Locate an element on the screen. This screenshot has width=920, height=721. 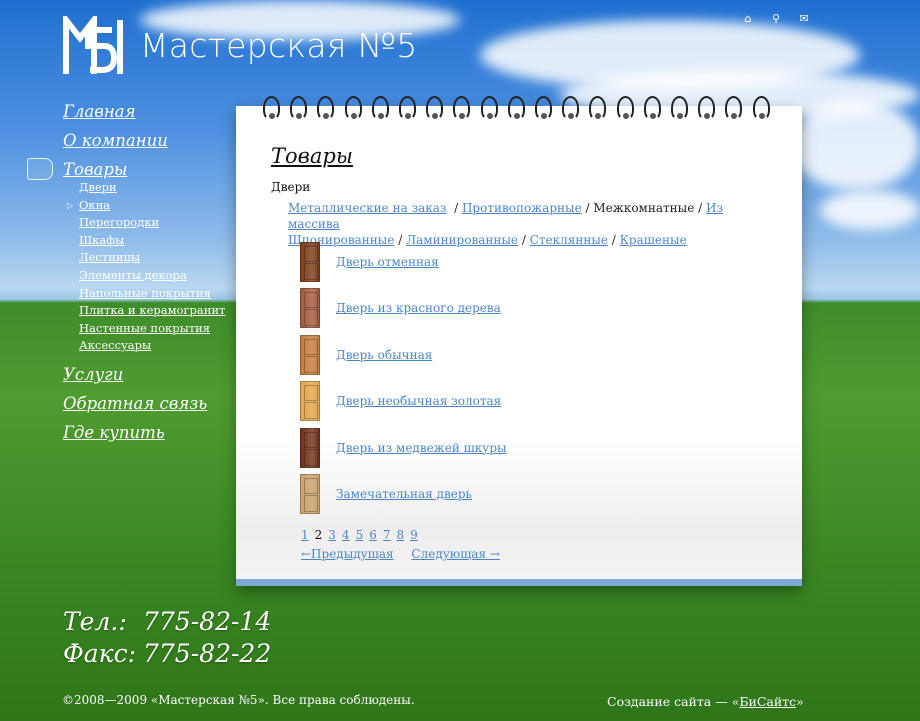
chevron-right-icon: ▷ is located at coordinates (70, 205).